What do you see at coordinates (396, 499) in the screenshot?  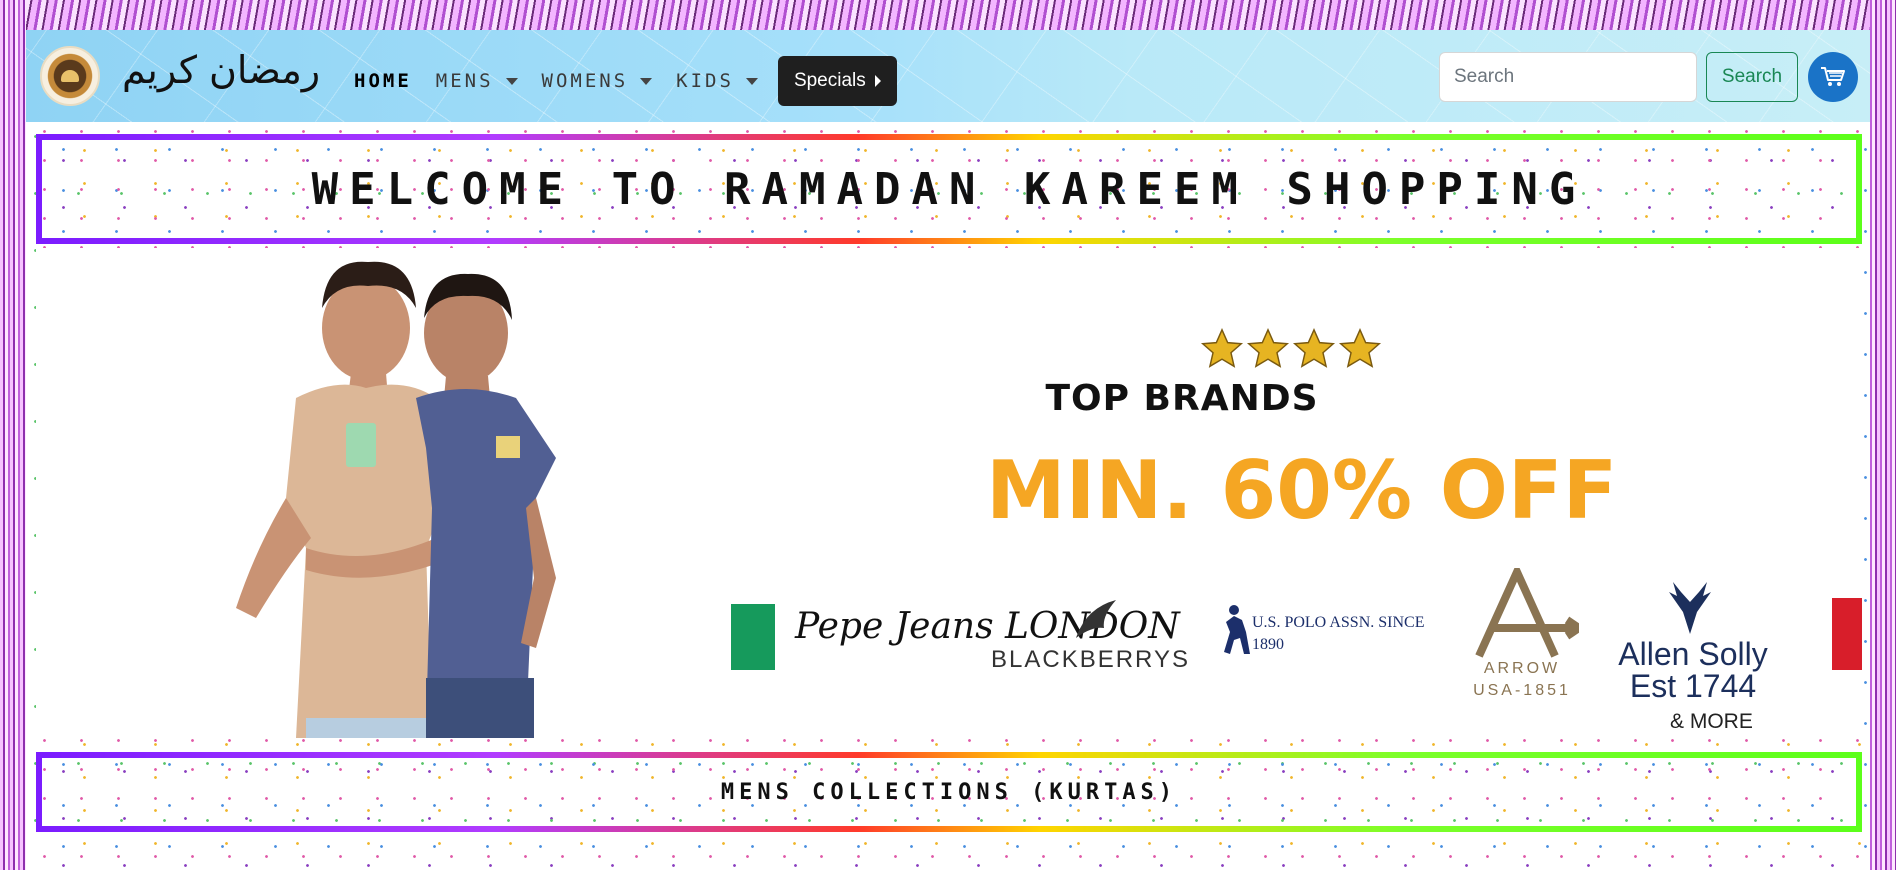 I see `models-image` at bounding box center [396, 499].